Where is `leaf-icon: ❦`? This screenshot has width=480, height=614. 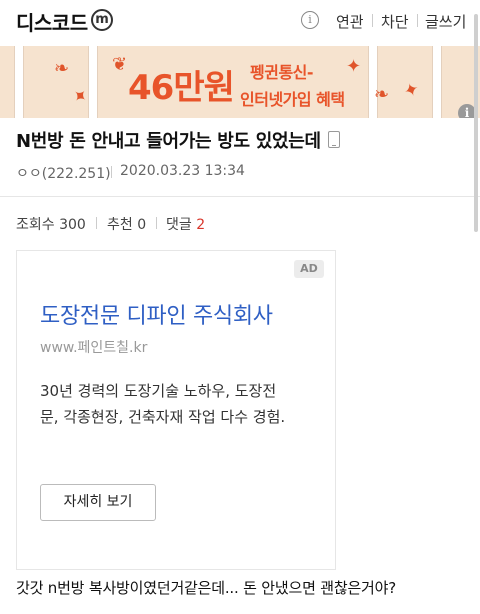
leaf-icon: ❦ is located at coordinates (120, 64).